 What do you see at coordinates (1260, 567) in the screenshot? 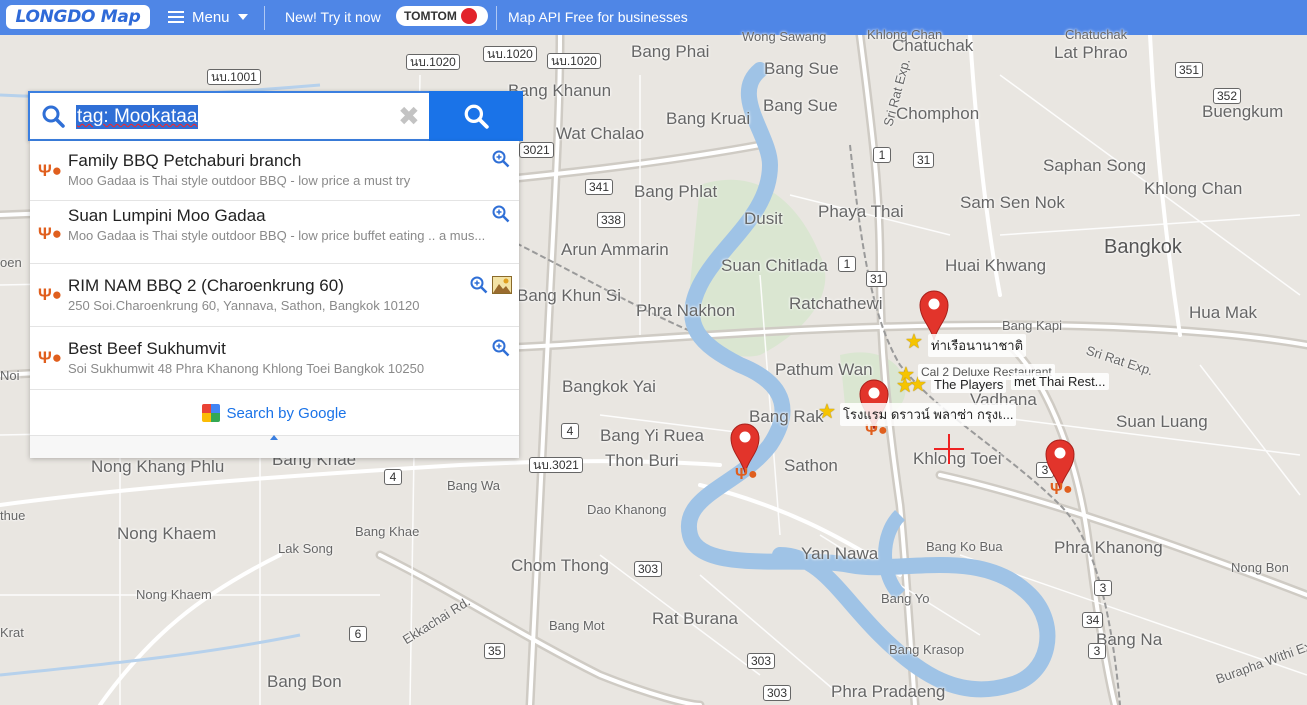
I see `map-place-label: Nong Bon` at bounding box center [1260, 567].